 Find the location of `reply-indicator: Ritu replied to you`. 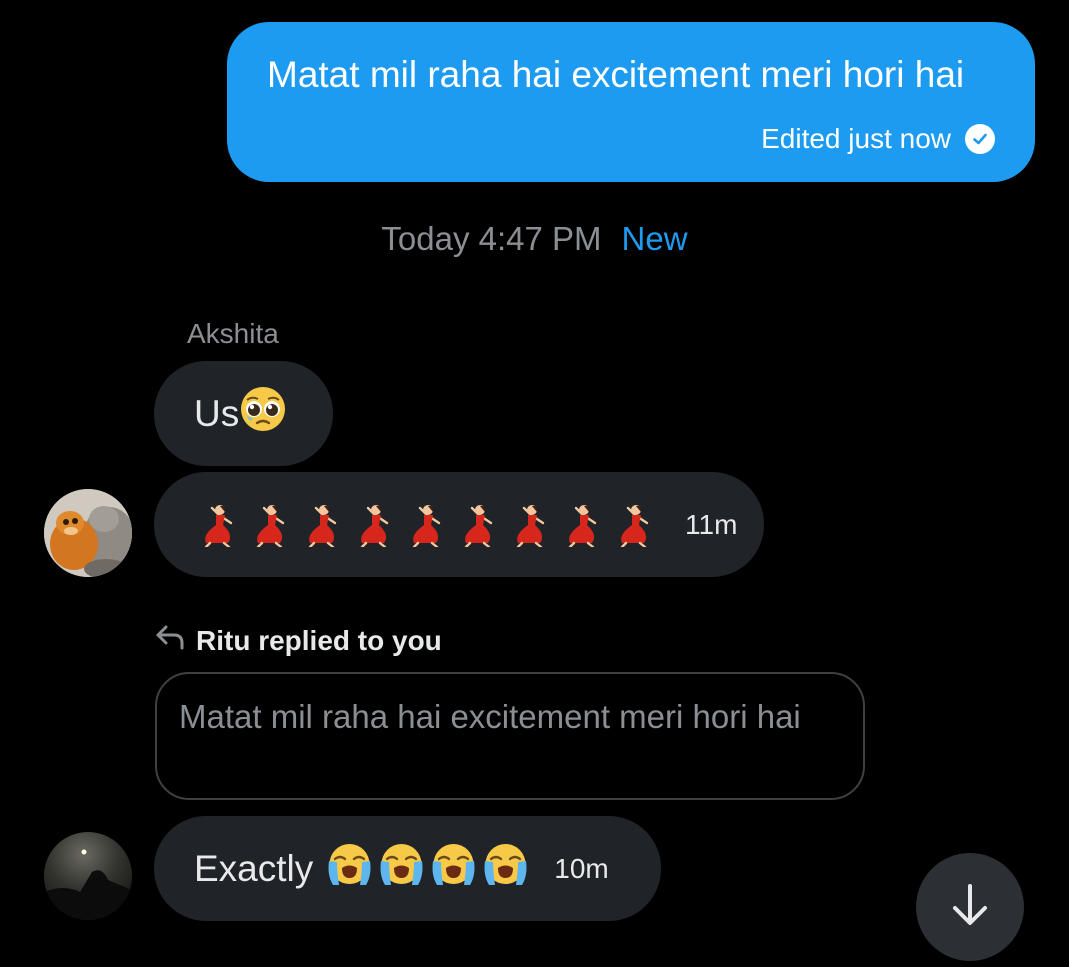

reply-indicator: Ritu replied to you is located at coordinates (298, 640).